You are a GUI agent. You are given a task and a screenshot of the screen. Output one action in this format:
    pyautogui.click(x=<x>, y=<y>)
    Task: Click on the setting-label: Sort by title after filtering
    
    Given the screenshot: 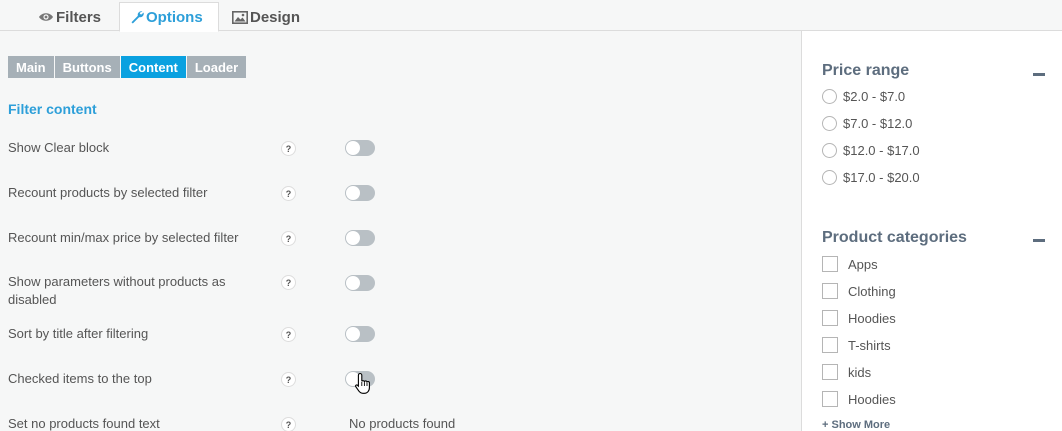 What is the action you would take?
    pyautogui.click(x=78, y=333)
    